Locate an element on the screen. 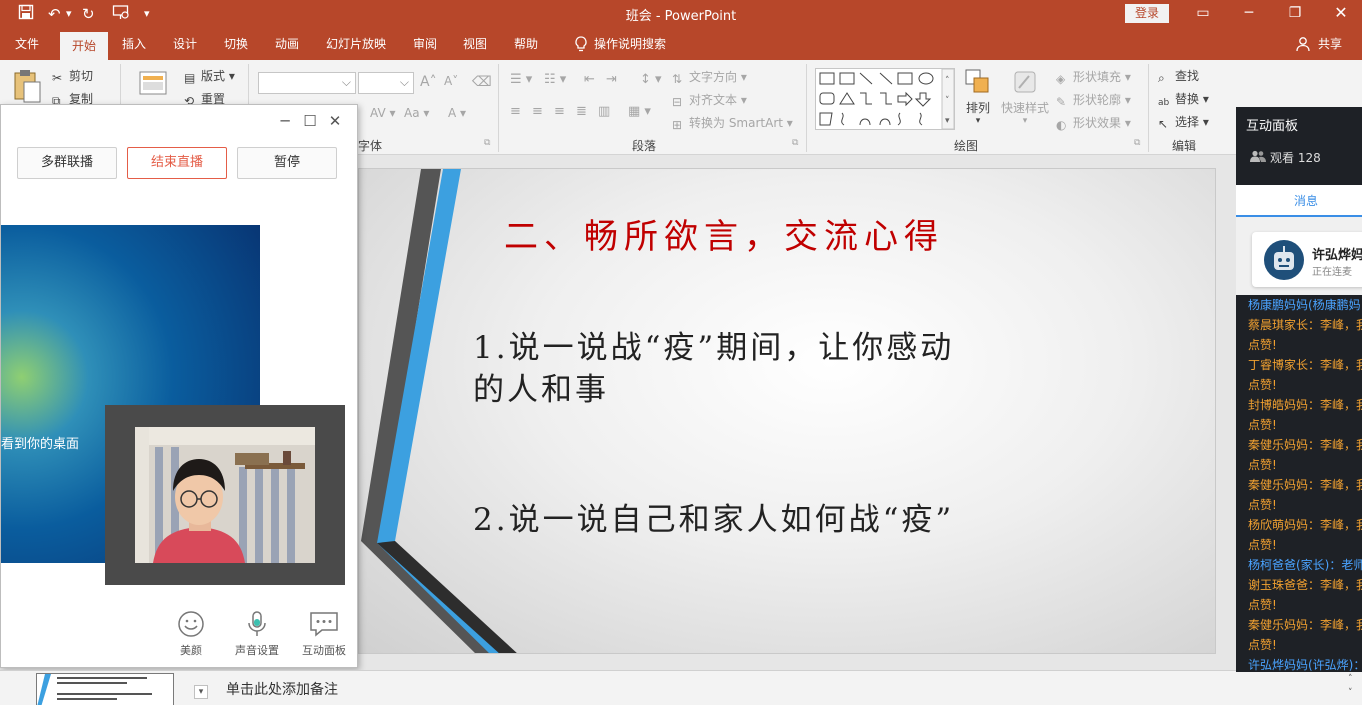 Image resolution: width=1362 pixels, height=705 pixels. bullets-icon: ☰ ▾ is located at coordinates (521, 79).